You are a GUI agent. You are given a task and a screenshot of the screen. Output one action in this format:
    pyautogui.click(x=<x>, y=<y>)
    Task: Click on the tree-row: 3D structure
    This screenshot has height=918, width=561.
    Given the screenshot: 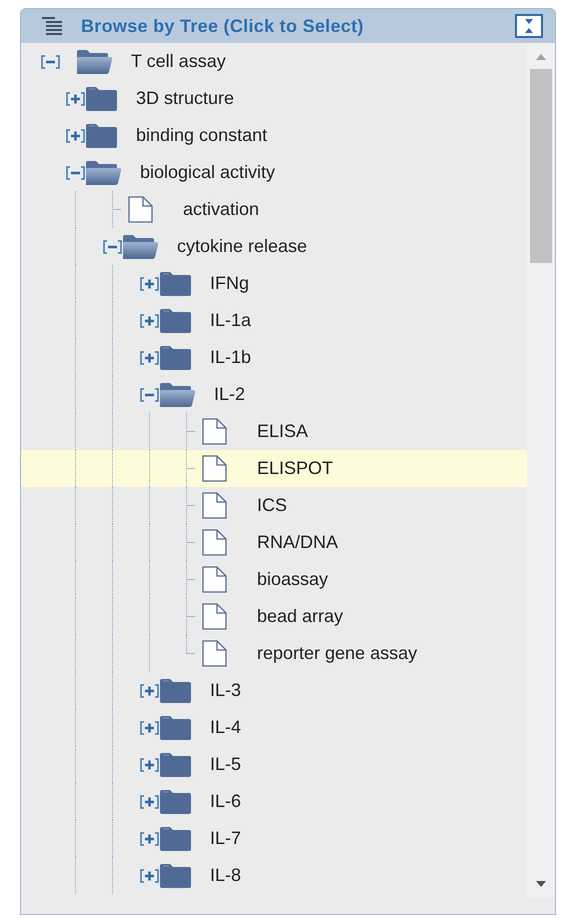 What is the action you would take?
    pyautogui.click(x=274, y=98)
    